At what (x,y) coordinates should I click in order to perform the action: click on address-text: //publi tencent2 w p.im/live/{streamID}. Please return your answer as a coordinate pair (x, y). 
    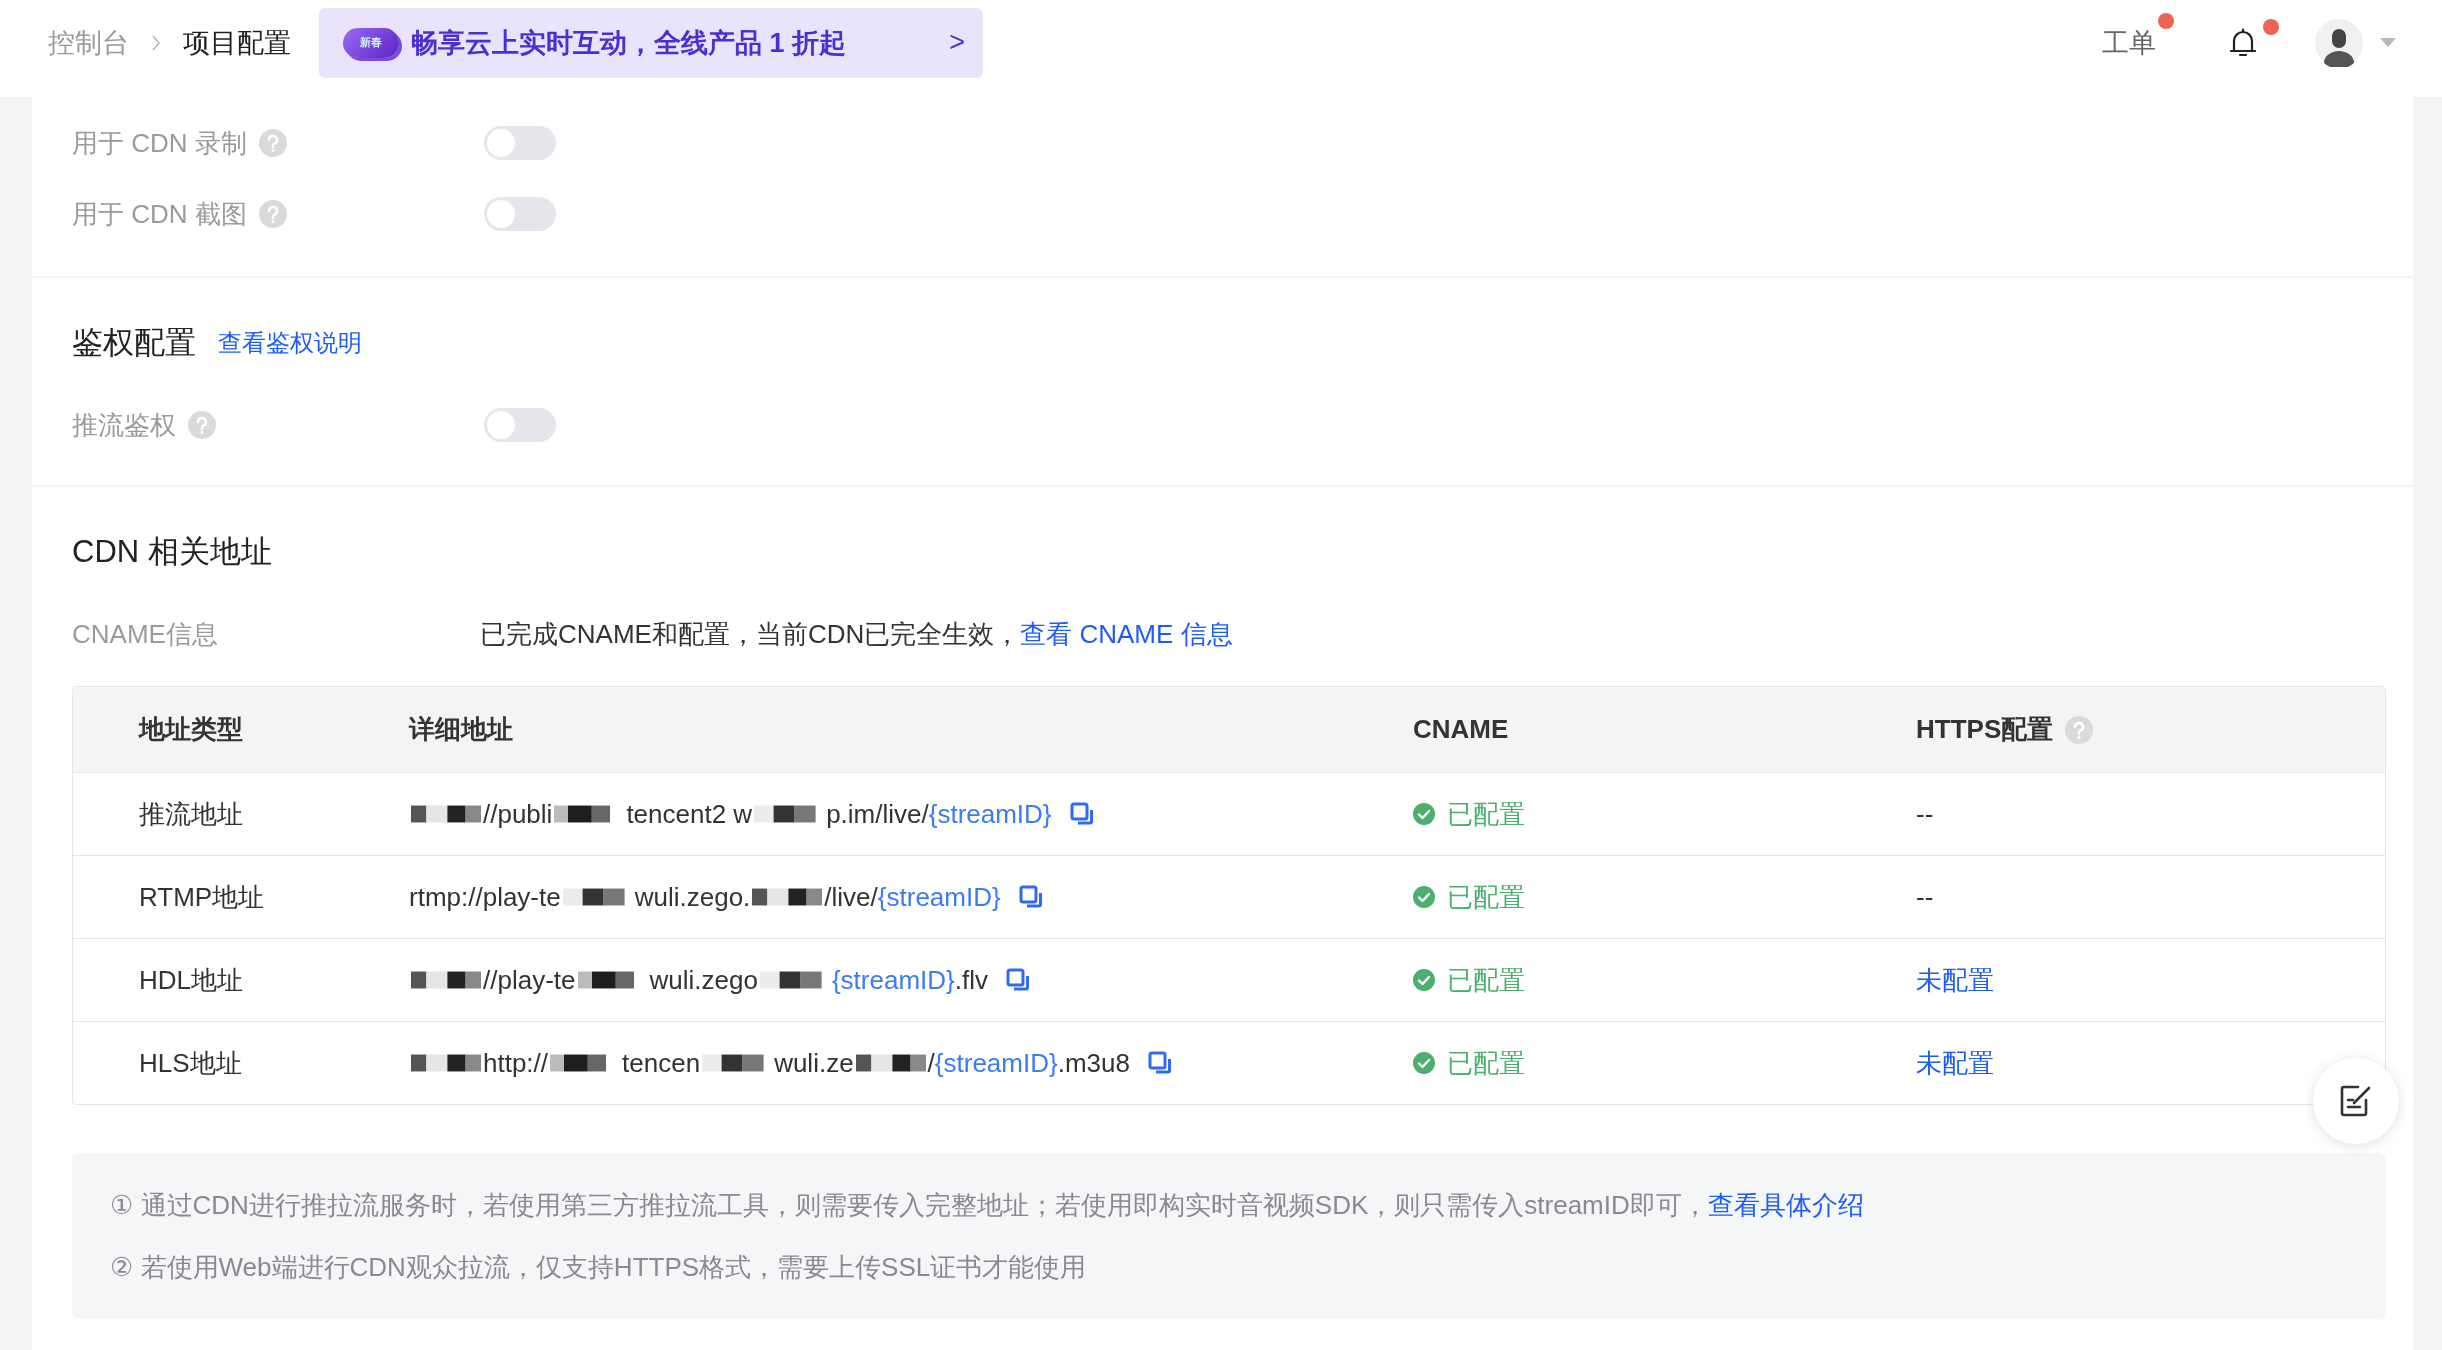
    Looking at the image, I should click on (730, 814).